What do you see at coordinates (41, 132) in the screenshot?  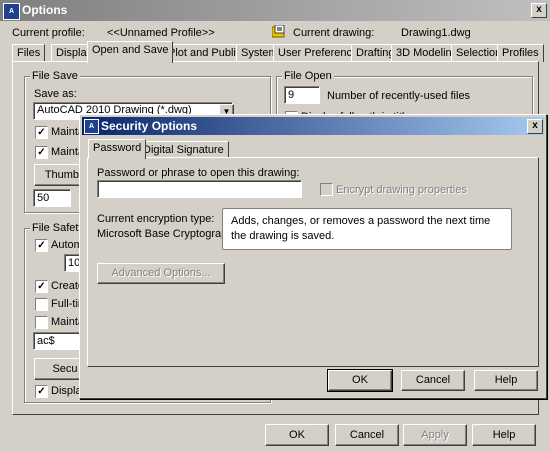 I see `maintain-checkbox-1: ✓` at bounding box center [41, 132].